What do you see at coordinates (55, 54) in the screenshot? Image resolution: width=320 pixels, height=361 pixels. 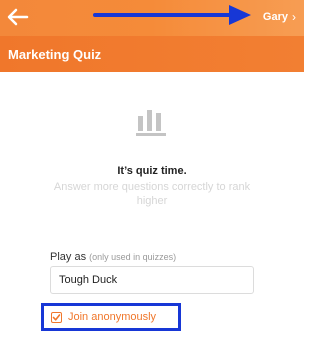 I see `quiz-title: Marketing Quiz` at bounding box center [55, 54].